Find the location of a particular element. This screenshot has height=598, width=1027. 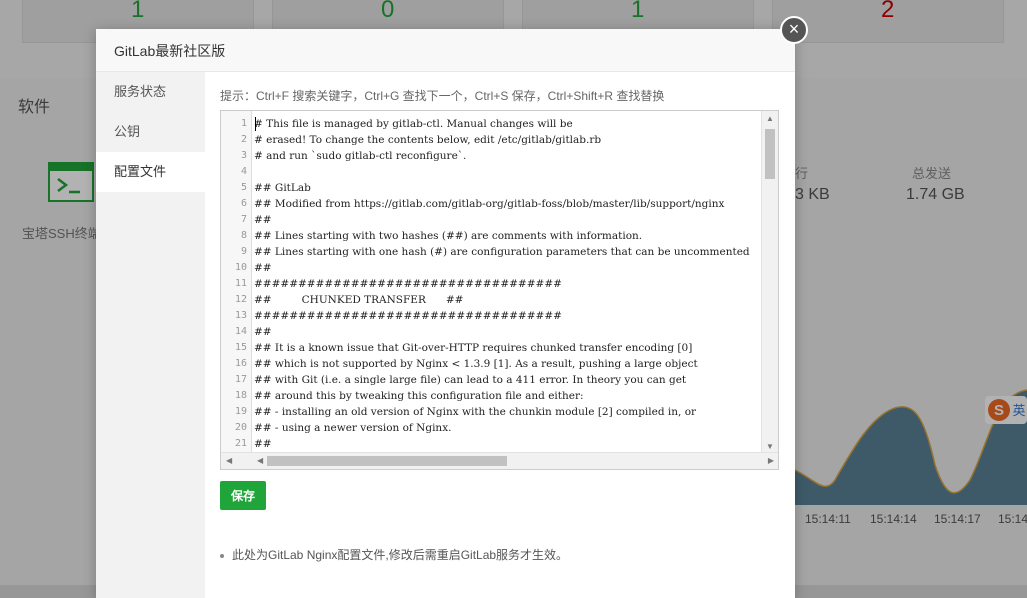

line-number: 5 is located at coordinates (243, 187).